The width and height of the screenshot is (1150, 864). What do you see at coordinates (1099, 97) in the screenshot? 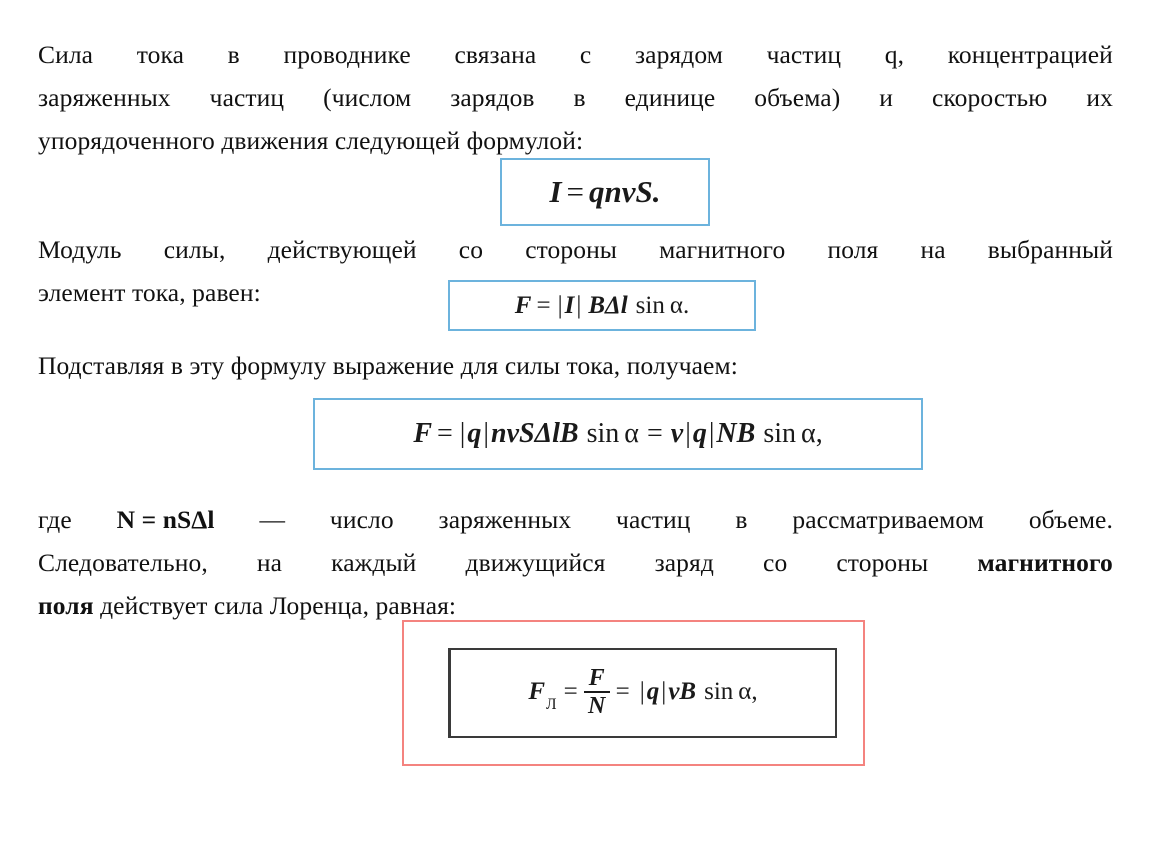
I see `word: их` at bounding box center [1099, 97].